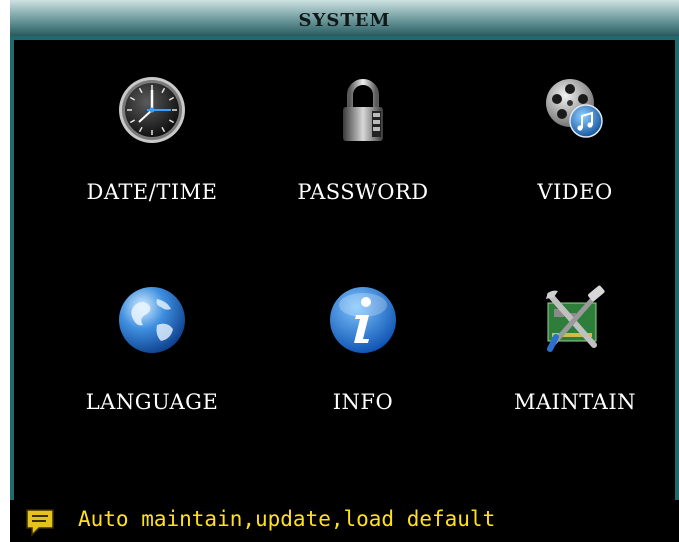 This screenshot has height=542, width=679. I want to click on film-reel-icon, so click(574, 108).